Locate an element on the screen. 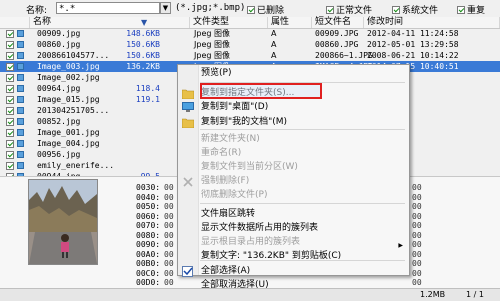  status-size: 1.2MB is located at coordinates (433, 294).